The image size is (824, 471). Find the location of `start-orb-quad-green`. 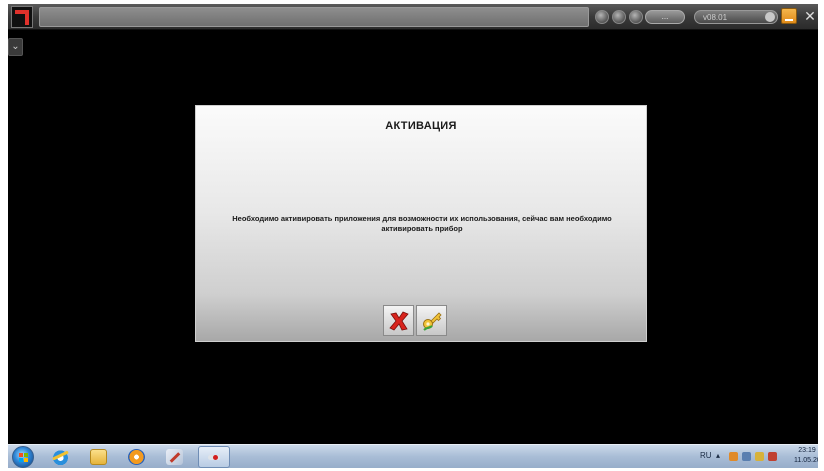

start-orb-quad-green is located at coordinates (26, 455).